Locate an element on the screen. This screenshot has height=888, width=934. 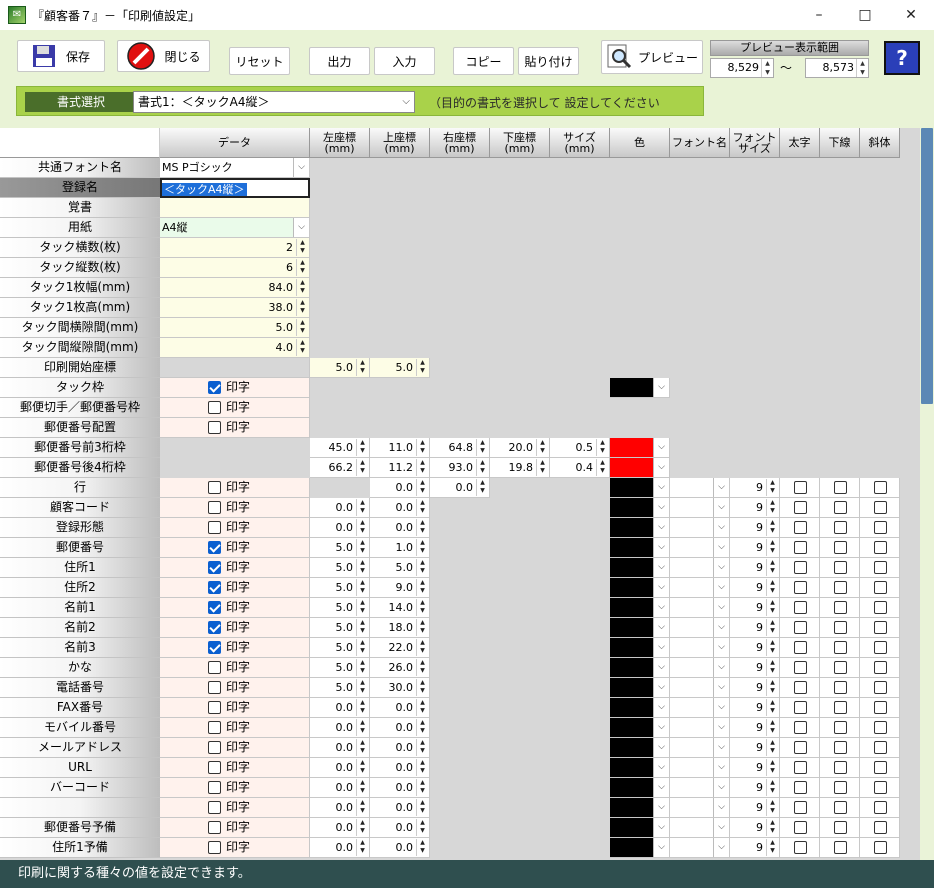
save-button: 保存 is located at coordinates (61, 56).